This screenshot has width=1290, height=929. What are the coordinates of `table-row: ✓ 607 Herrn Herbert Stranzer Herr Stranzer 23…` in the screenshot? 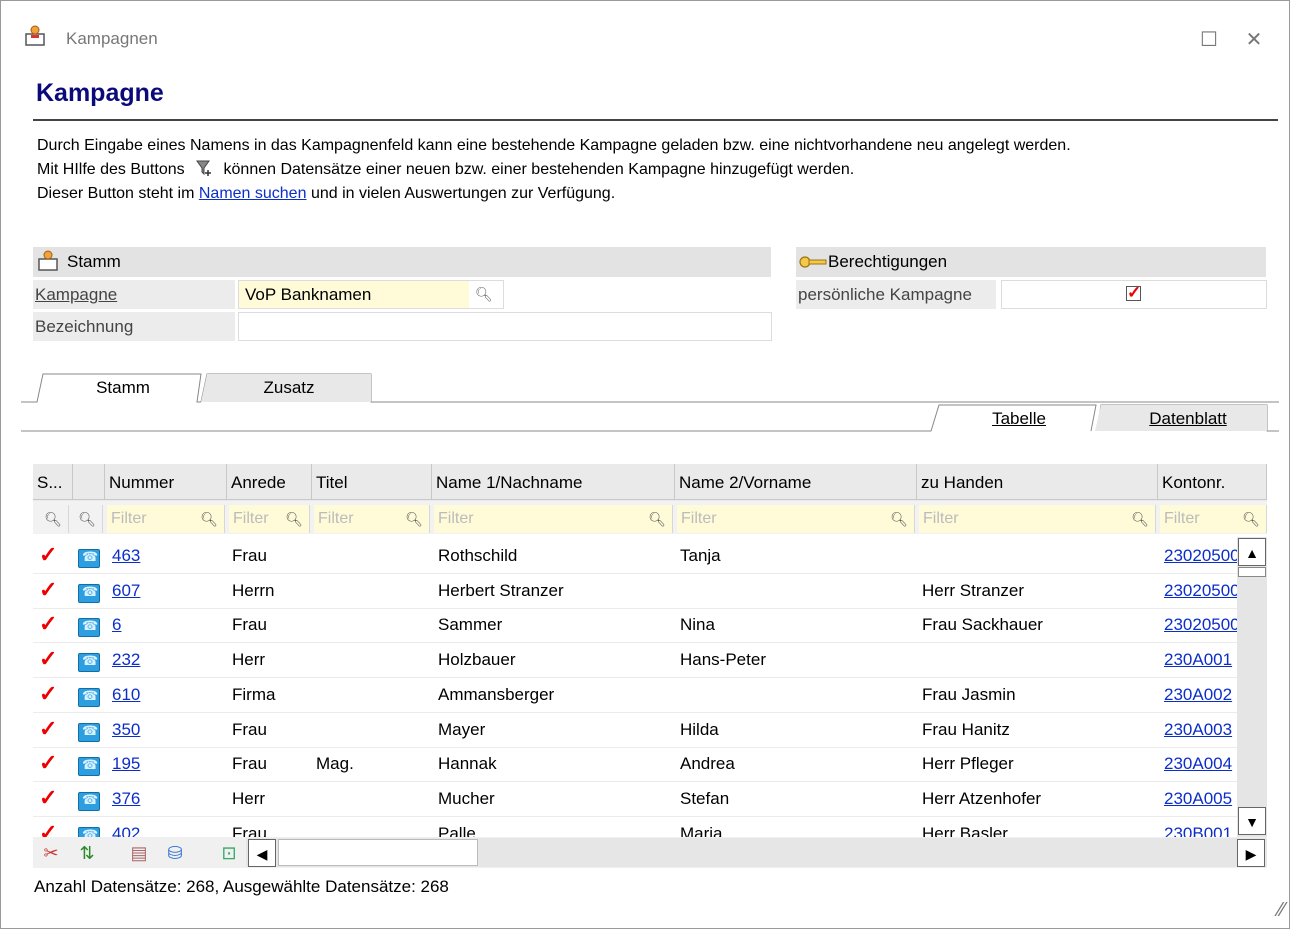 It's located at (635, 591).